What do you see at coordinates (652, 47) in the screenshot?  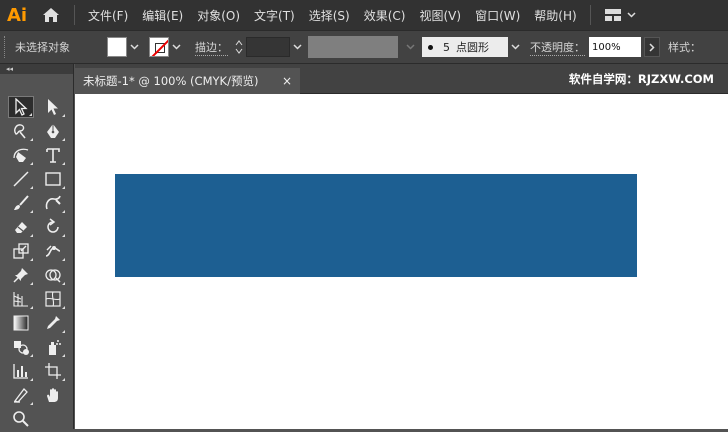 I see `chevron-right-icon` at bounding box center [652, 47].